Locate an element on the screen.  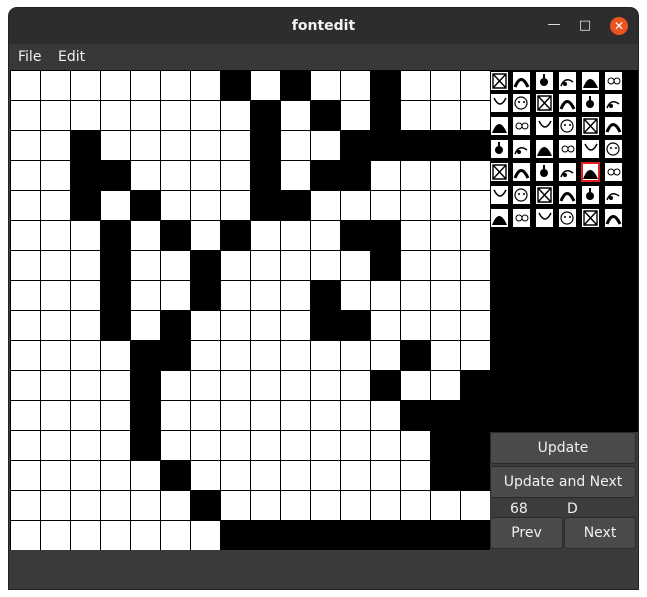
minimize-icon: — is located at coordinates (554, 25).